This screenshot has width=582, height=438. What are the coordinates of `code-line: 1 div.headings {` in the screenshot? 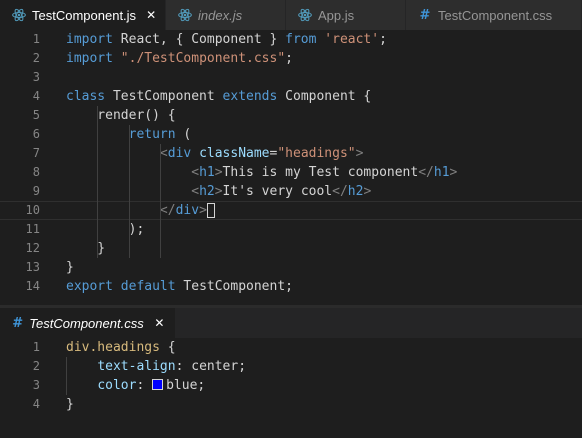 It's located at (291, 347).